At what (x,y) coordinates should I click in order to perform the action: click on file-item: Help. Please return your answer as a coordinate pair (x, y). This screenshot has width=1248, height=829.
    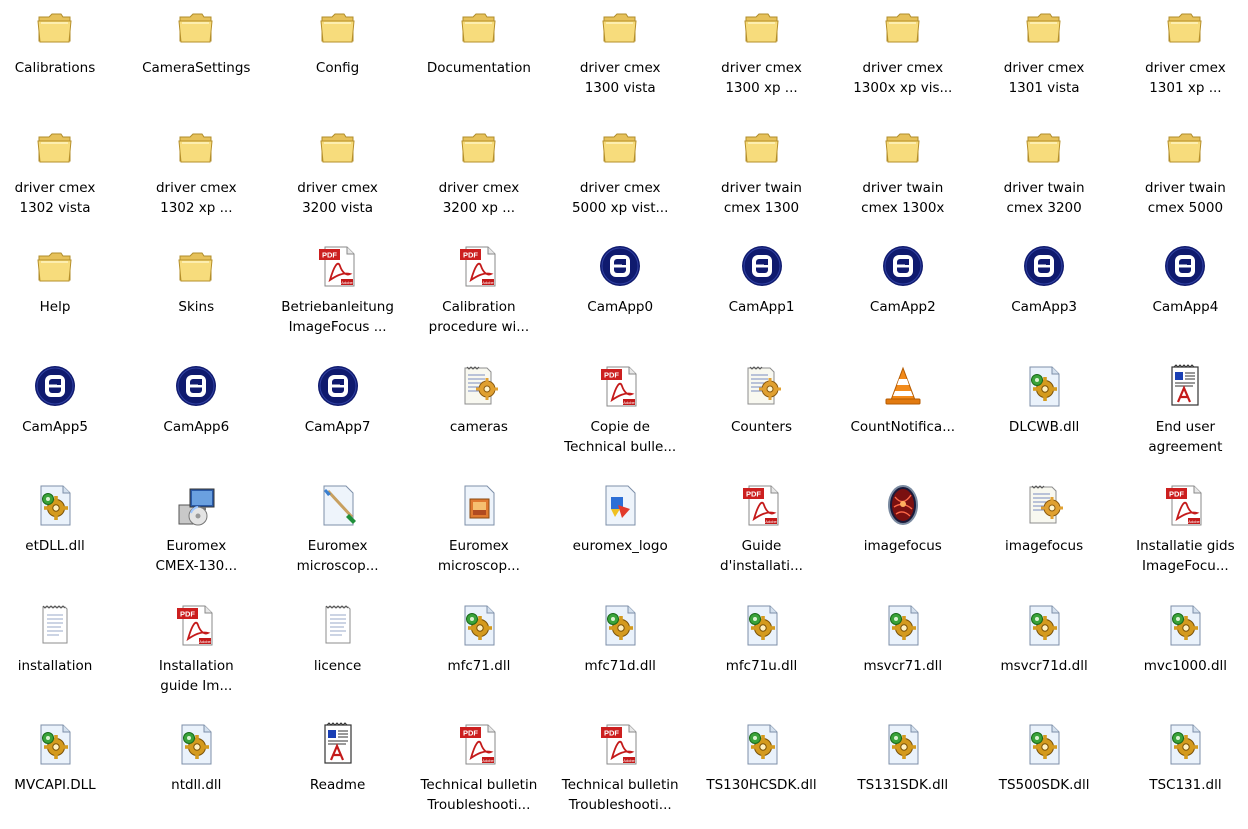
    Looking at the image, I should click on (62, 295).